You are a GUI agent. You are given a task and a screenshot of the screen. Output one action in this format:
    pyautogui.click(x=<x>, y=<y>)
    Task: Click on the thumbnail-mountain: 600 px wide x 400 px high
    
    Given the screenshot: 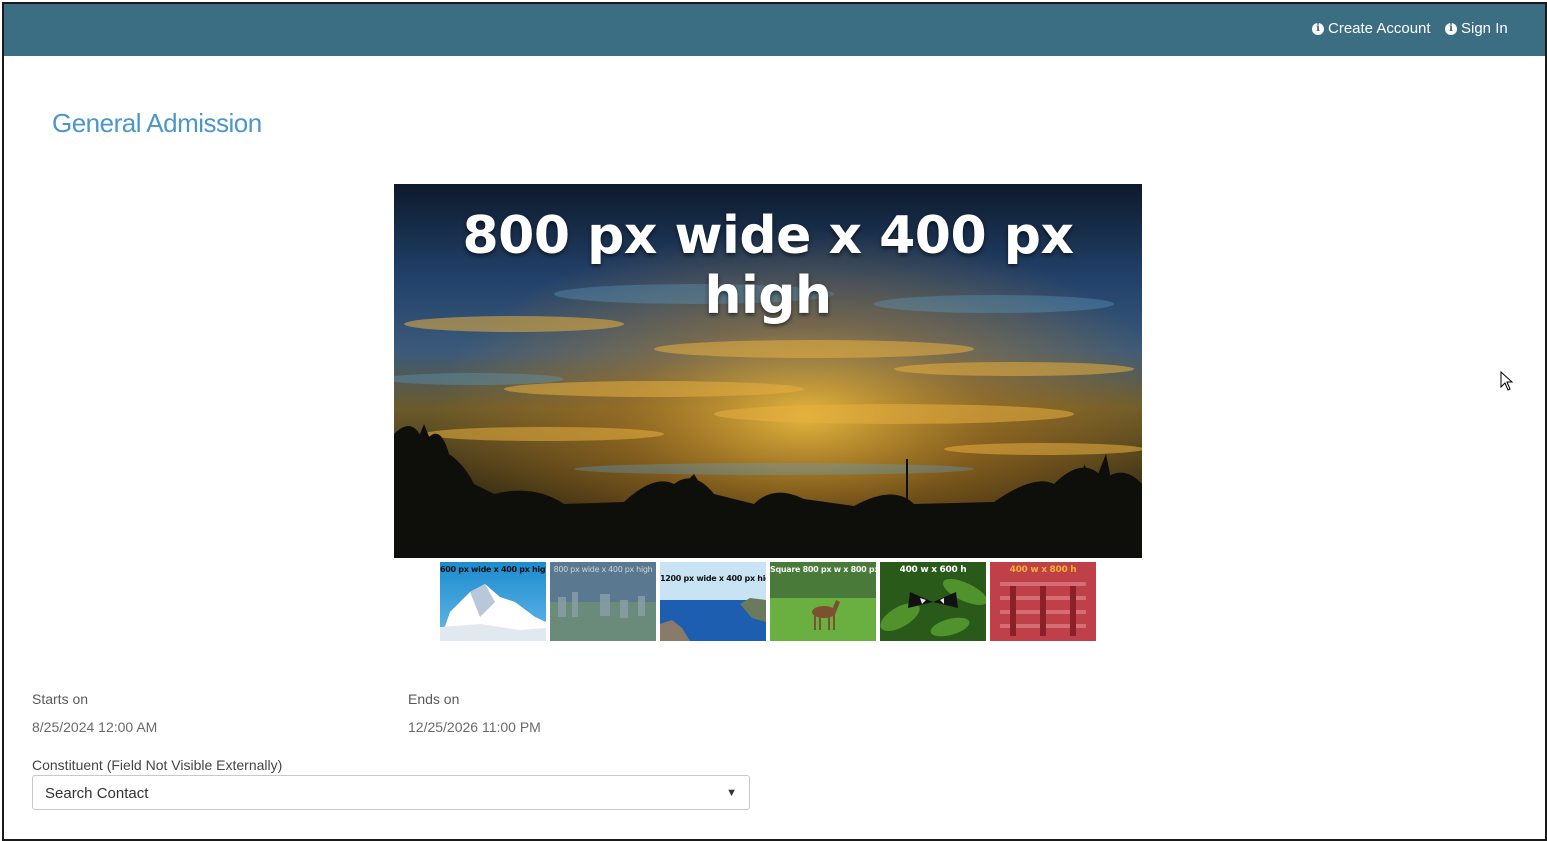 What is the action you would take?
    pyautogui.click(x=493, y=601)
    